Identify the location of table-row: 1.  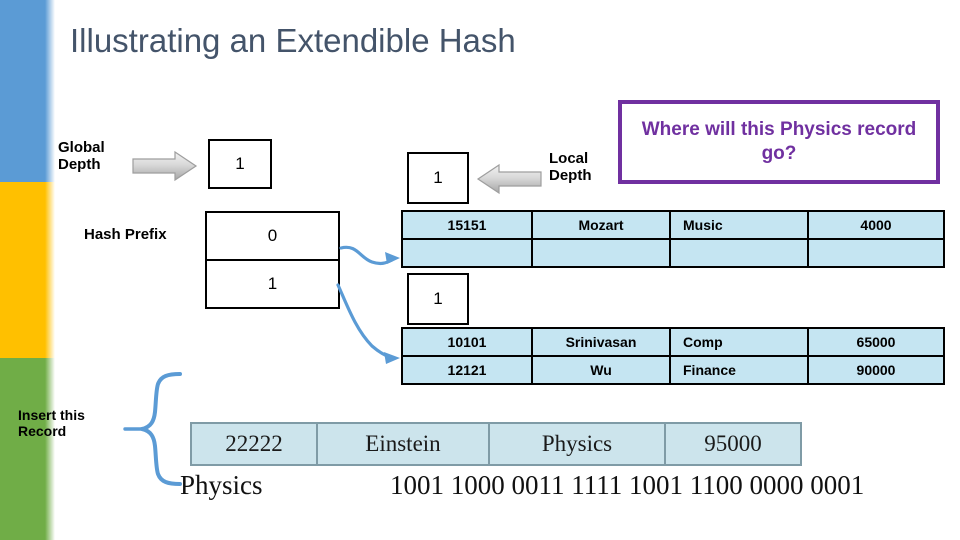
(272, 284).